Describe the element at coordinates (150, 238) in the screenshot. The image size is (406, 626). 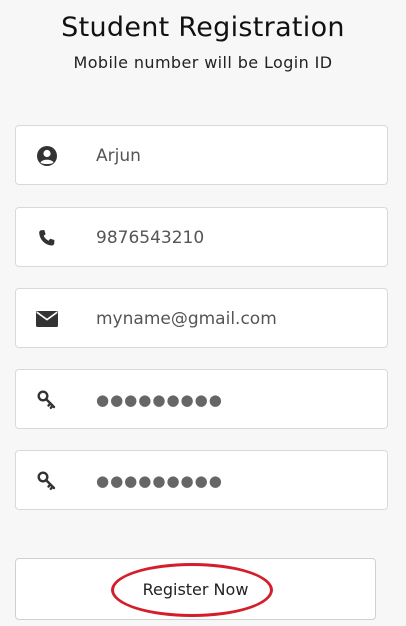
I see `mobile-value: 9876543210` at that location.